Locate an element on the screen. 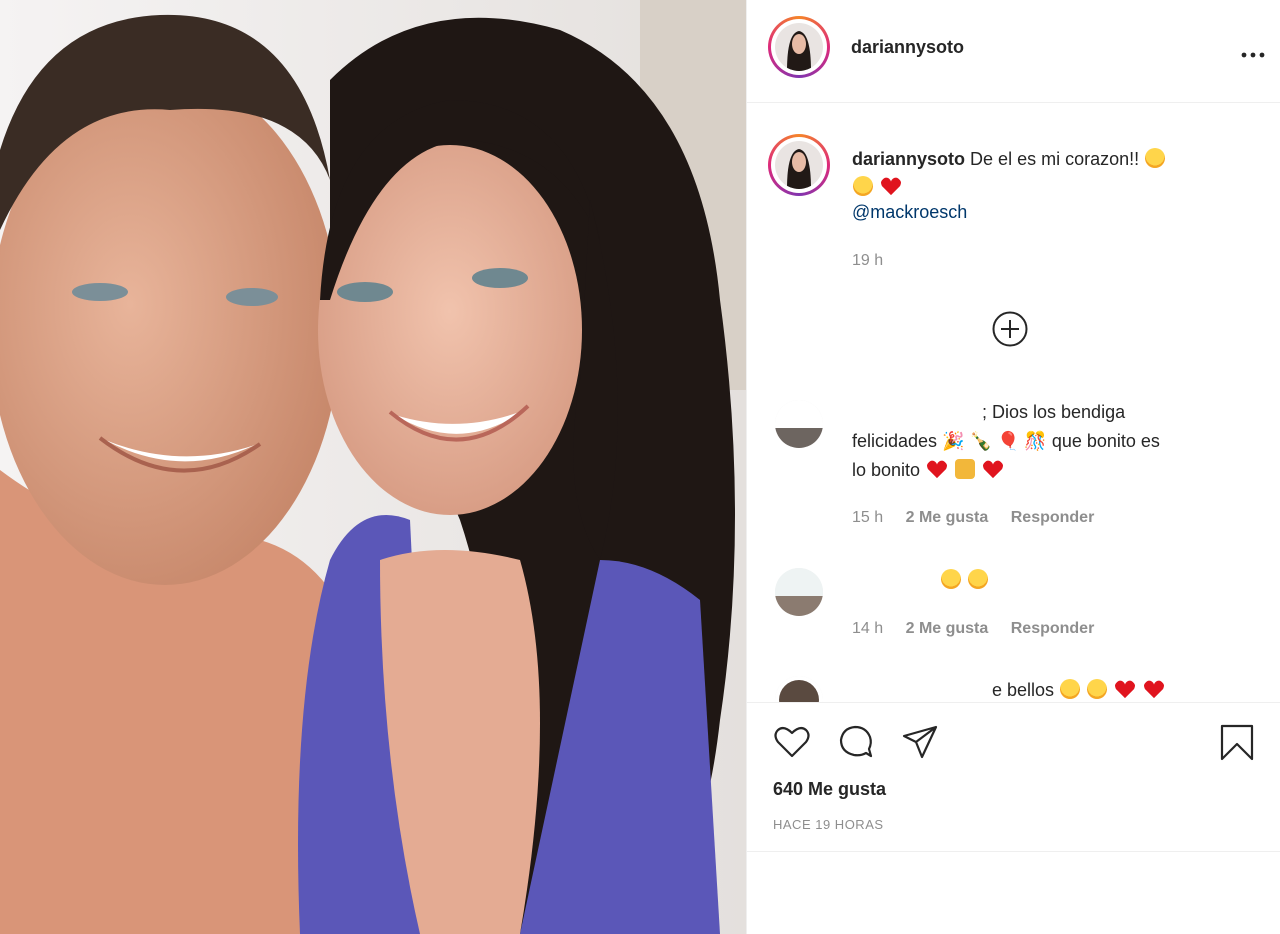 This screenshot has height=934, width=1280. caption: dariannysoto De el es mi corazon!! is located at coordinates (1042, 173).